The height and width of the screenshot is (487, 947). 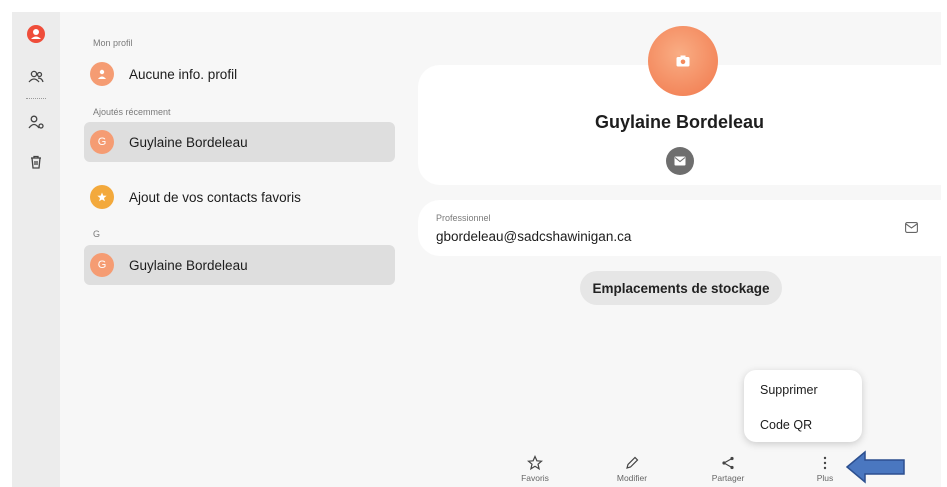 What do you see at coordinates (681, 288) in the screenshot?
I see `storage-locations-button: Emplacements de stockage` at bounding box center [681, 288].